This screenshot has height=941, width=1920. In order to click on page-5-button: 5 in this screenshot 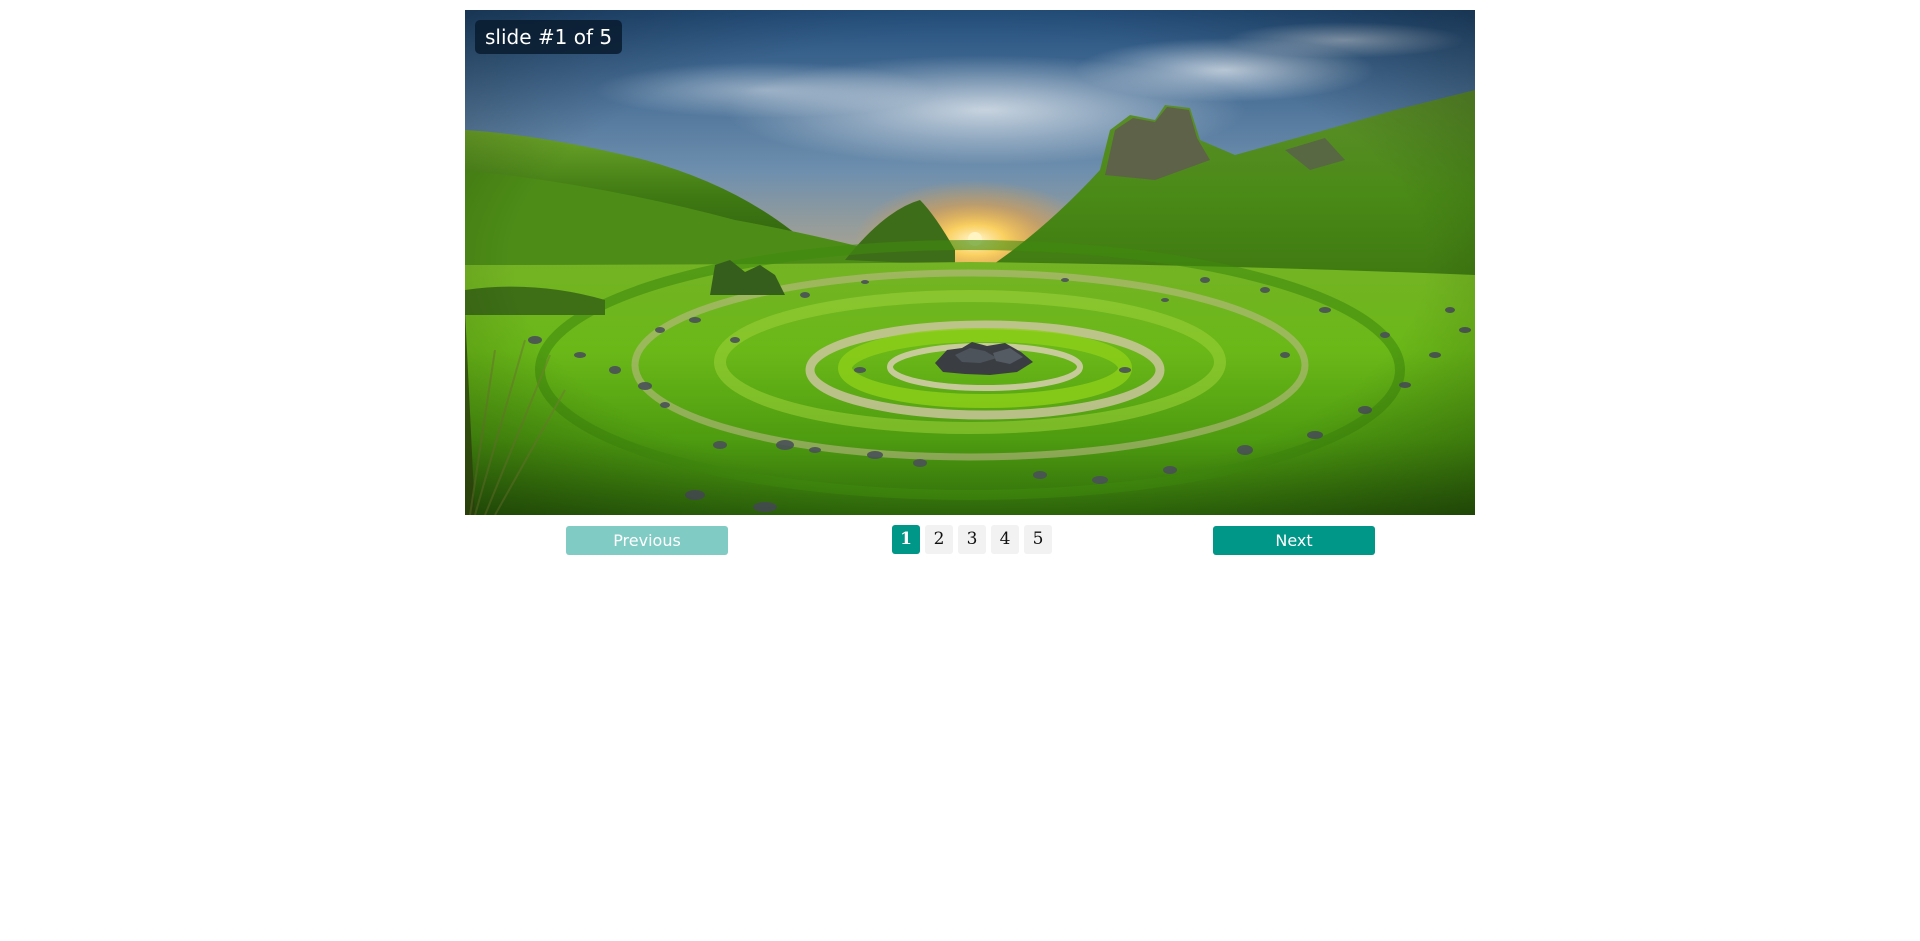, I will do `click(1038, 539)`.